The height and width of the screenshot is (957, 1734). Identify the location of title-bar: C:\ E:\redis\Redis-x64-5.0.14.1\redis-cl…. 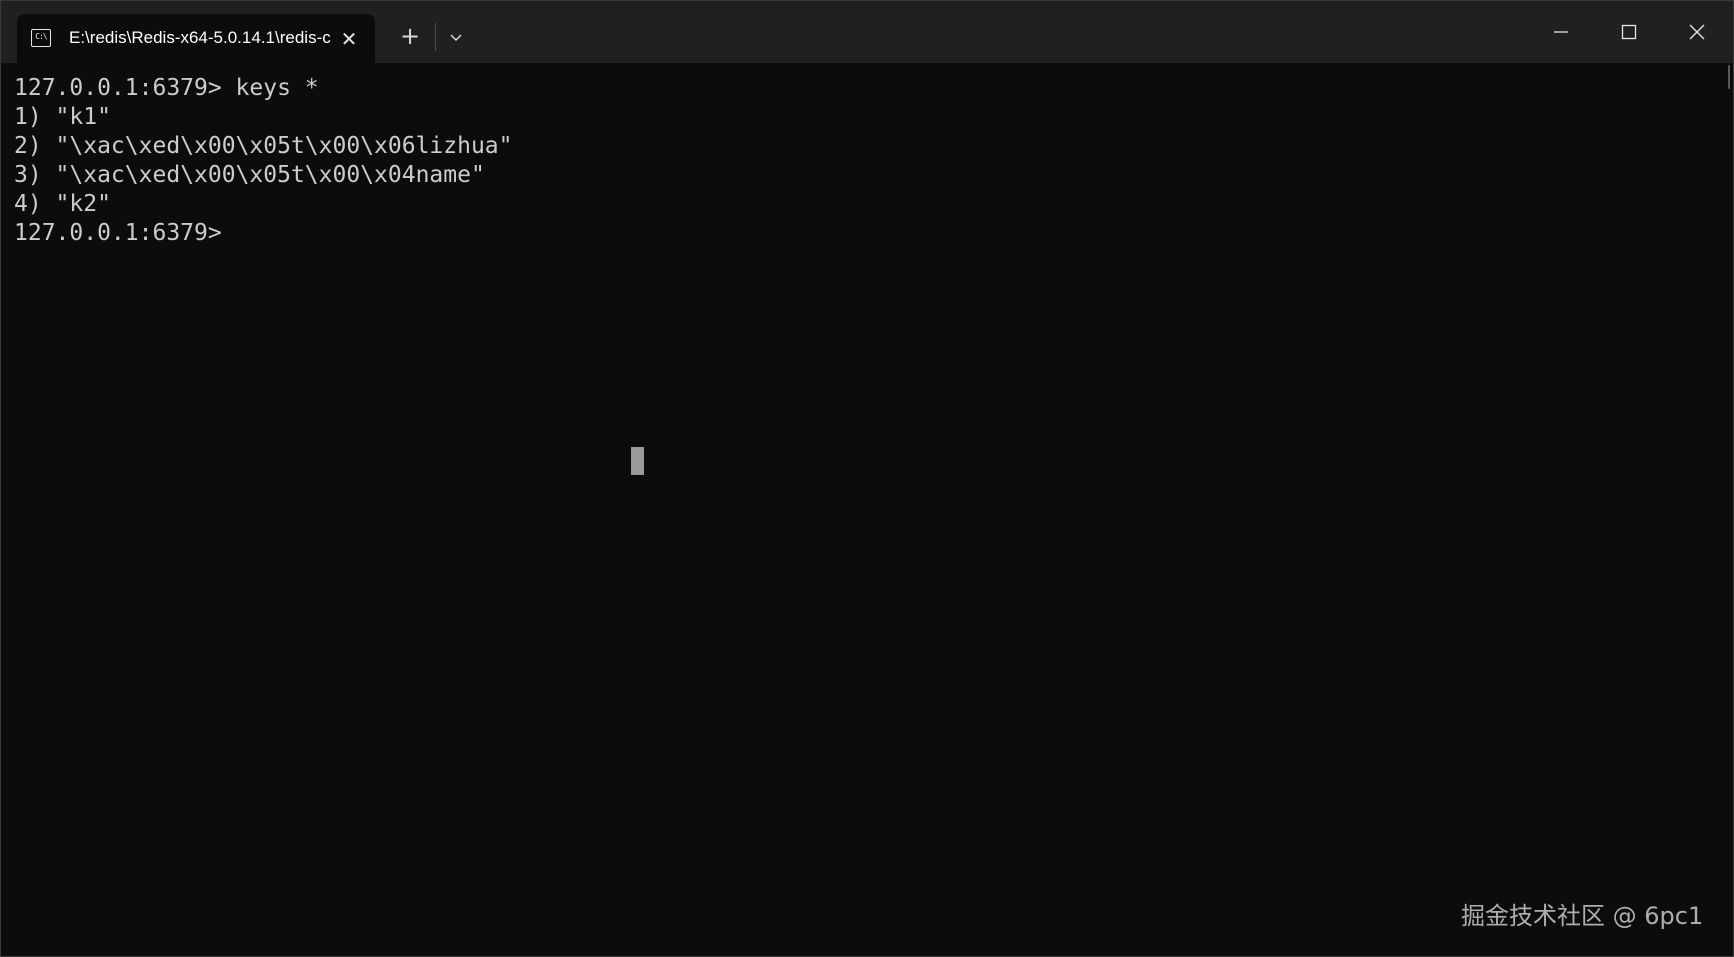
(867, 32).